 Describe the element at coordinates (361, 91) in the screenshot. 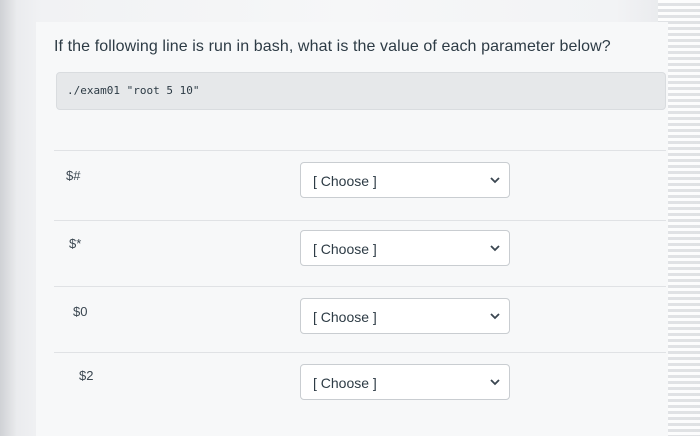

I see `code-block: ./exam01 "root 5 10"` at that location.